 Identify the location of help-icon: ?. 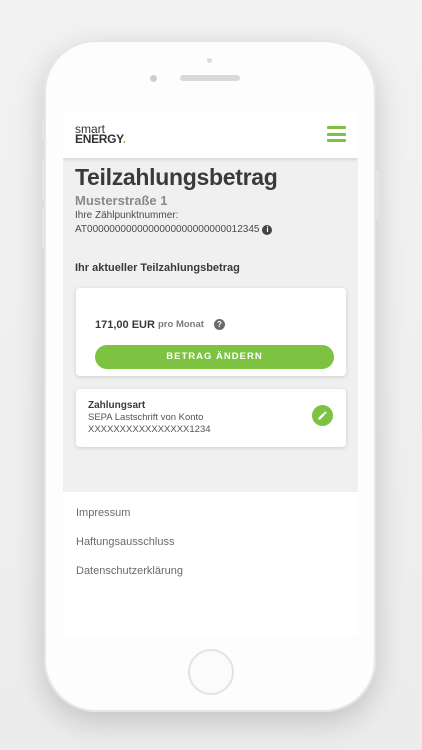
(219, 324).